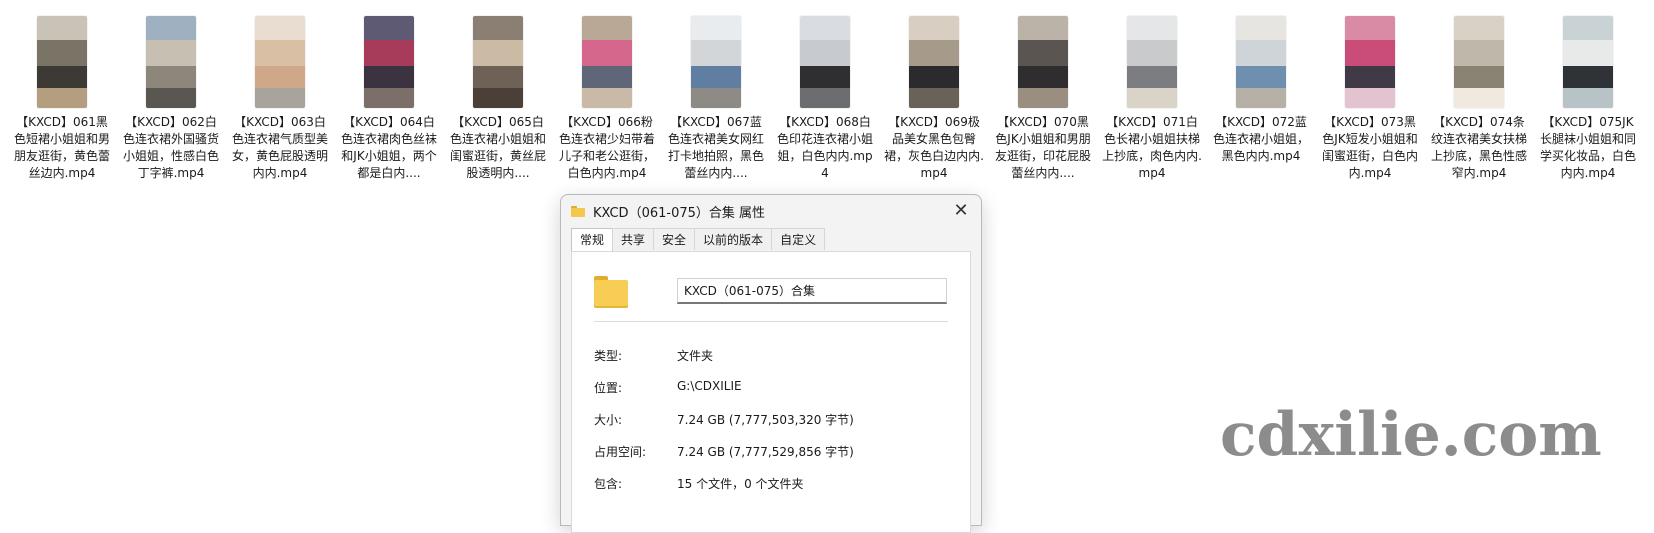 Image resolution: width=1654 pixels, height=533 pixels. I want to click on dialog-title: KXCD（061-075）合集 属性, so click(679, 213).